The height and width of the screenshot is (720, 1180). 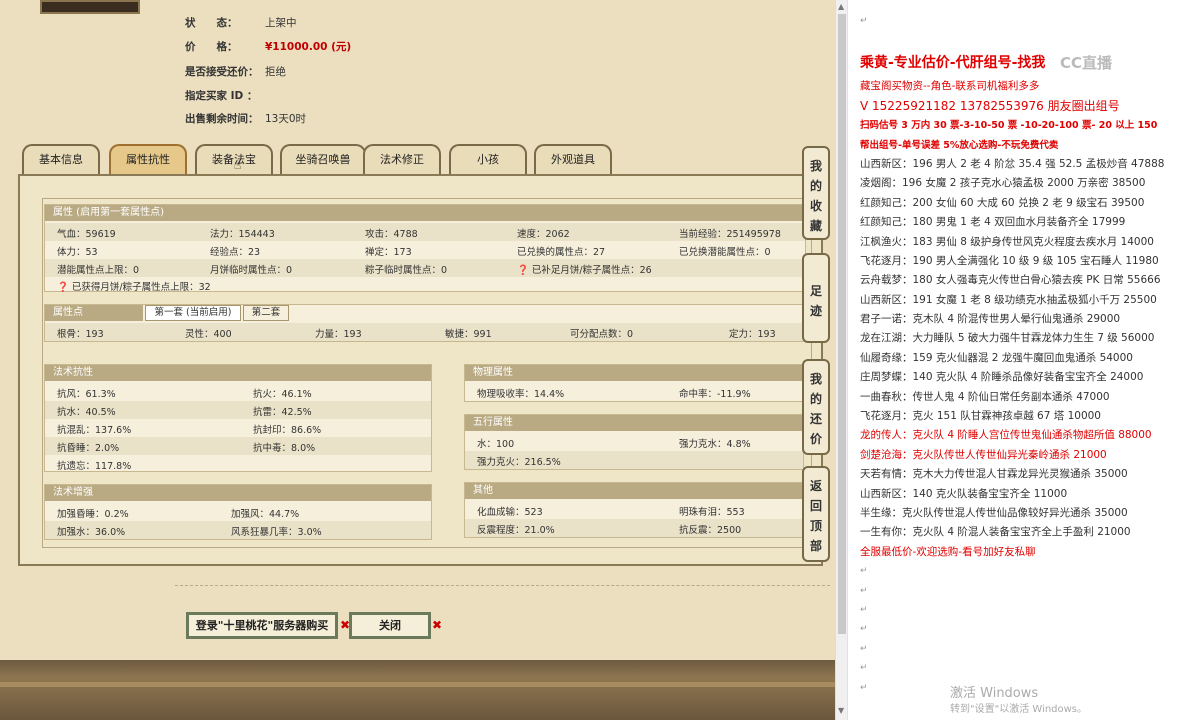 What do you see at coordinates (496, 444) in the screenshot?
I see `five-water: 水：100` at bounding box center [496, 444].